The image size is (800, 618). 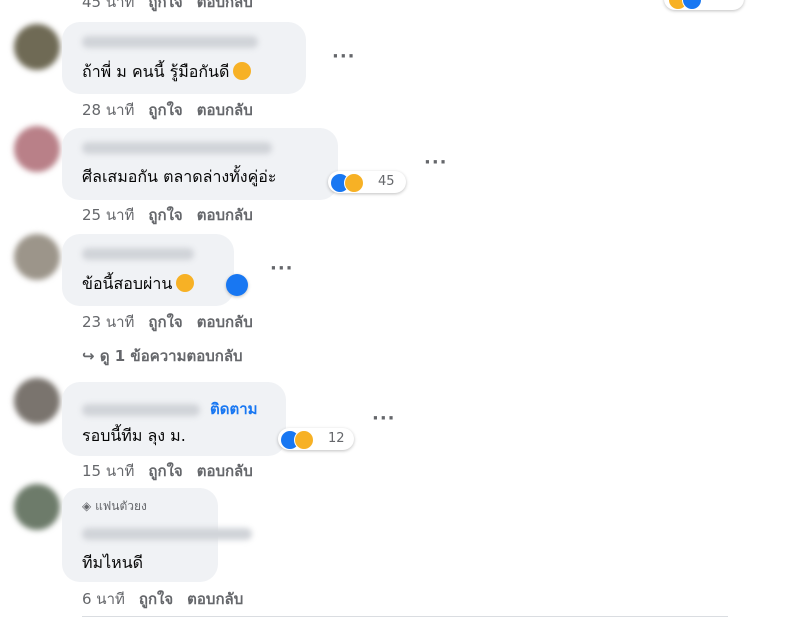 I want to click on follow-button: ติดตาม, so click(x=234, y=409).